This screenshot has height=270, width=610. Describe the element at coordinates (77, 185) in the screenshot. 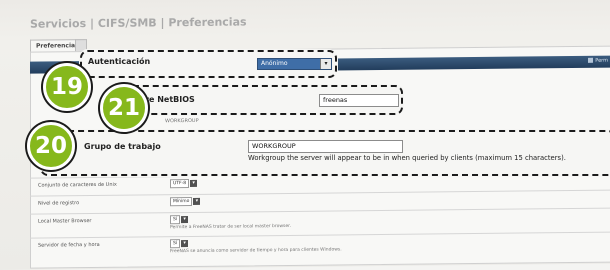

I see `row-label: Conjunto de caracteres de Unix` at that location.